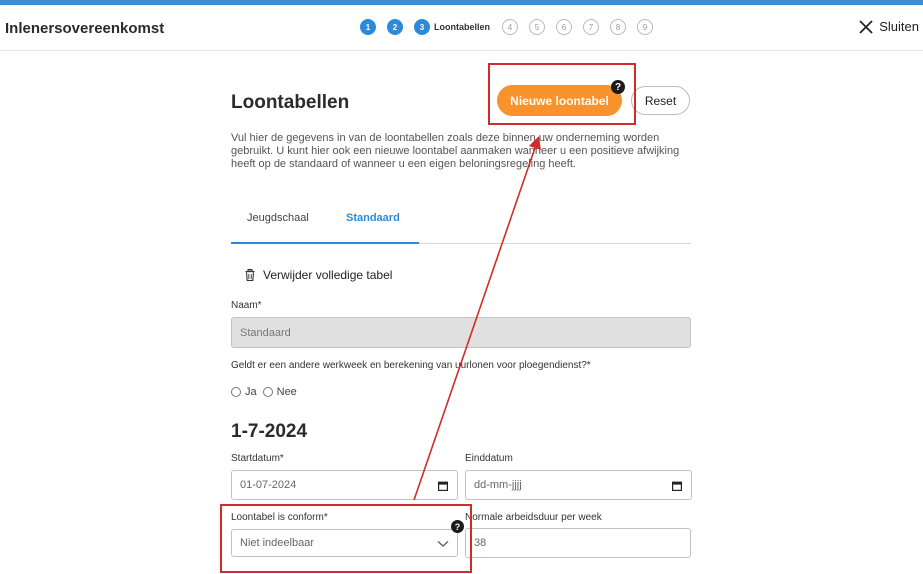 Image resolution: width=923 pixels, height=574 pixels. What do you see at coordinates (265, 332) in the screenshot?
I see `name-value: Standaard` at bounding box center [265, 332].